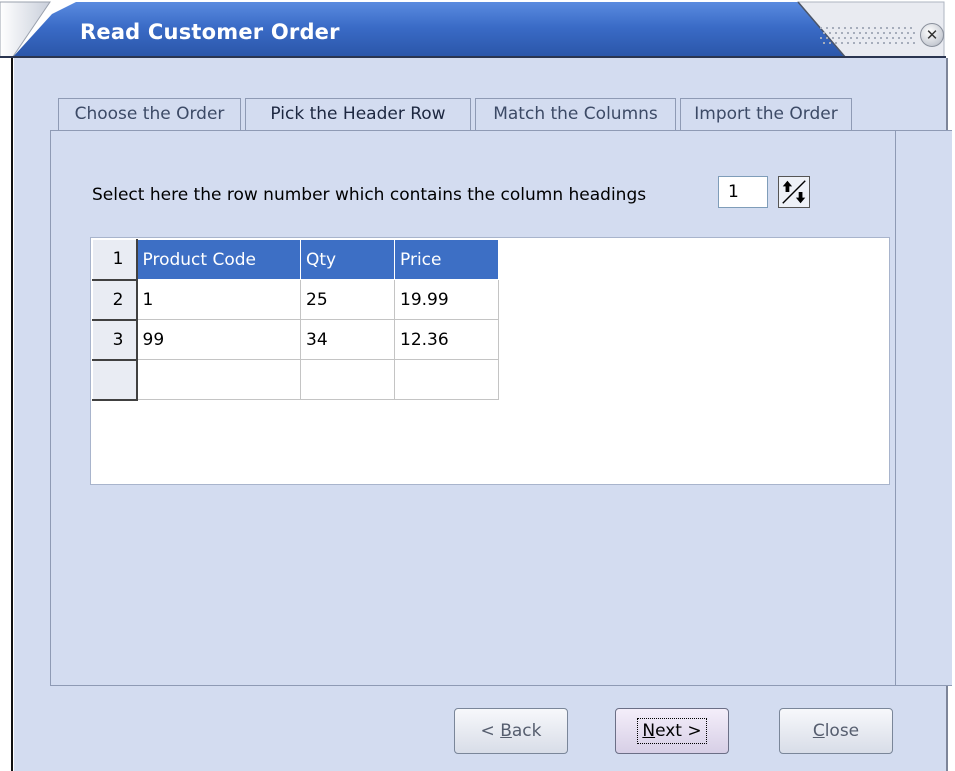 Image resolution: width=955 pixels, height=771 pixels. I want to click on close-button-rest: lose, so click(842, 731).